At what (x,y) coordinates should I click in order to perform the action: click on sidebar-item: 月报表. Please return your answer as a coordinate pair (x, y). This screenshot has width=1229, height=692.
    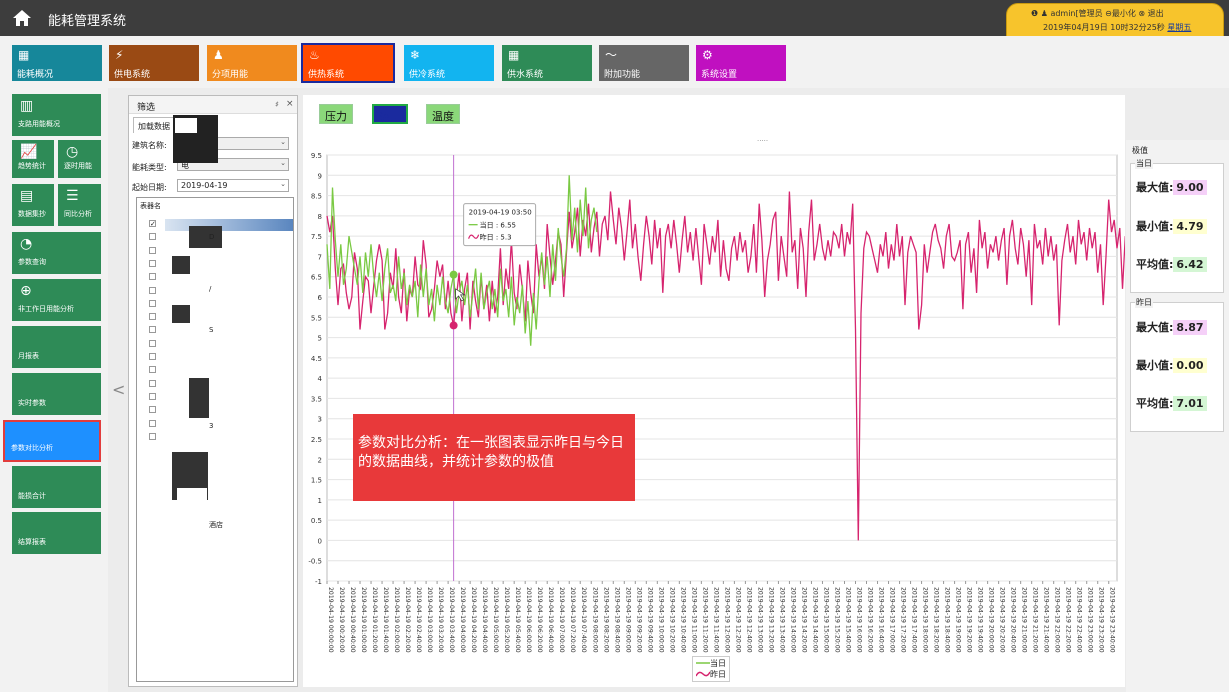
    Looking at the image, I should click on (56, 347).